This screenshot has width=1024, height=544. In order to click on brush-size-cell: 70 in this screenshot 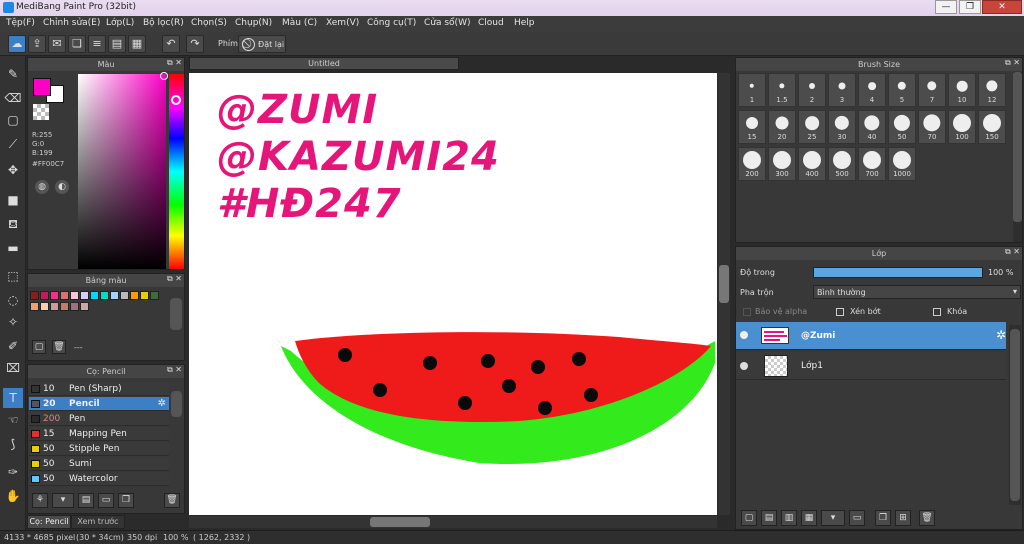, I will do `click(932, 127)`.